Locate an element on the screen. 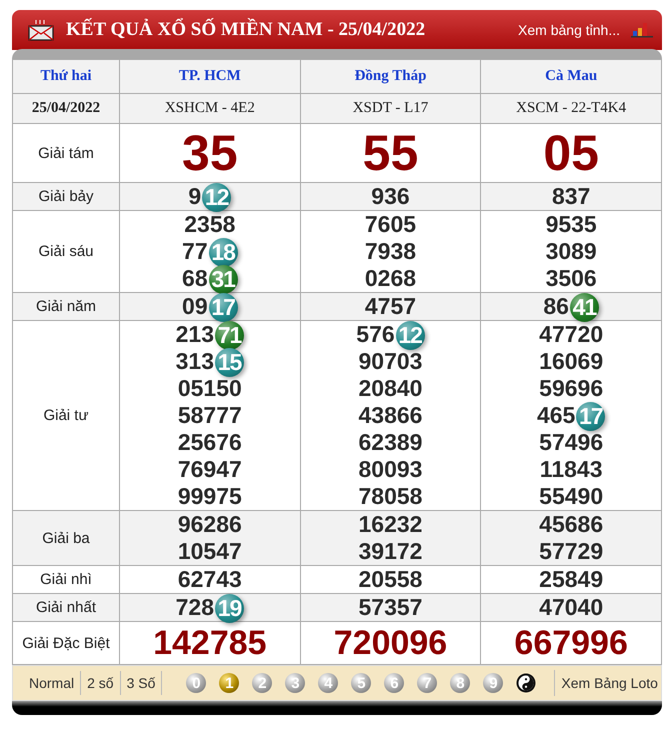 This screenshot has width=668, height=741. number-ball: 31 is located at coordinates (223, 279).